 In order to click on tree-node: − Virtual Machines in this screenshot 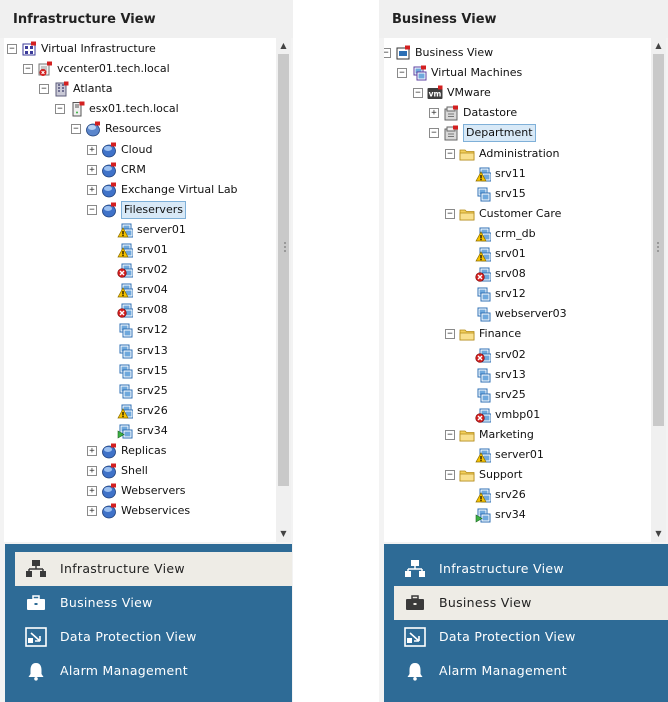, I will do `click(517, 73)`.